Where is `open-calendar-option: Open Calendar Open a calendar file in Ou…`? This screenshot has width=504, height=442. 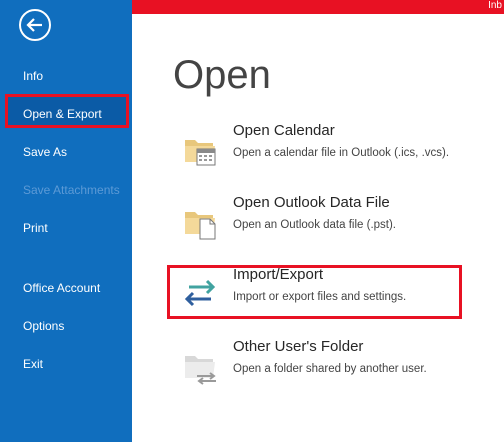 open-calendar-option: Open Calendar Open a calendar file in Ou… is located at coordinates (330, 150).